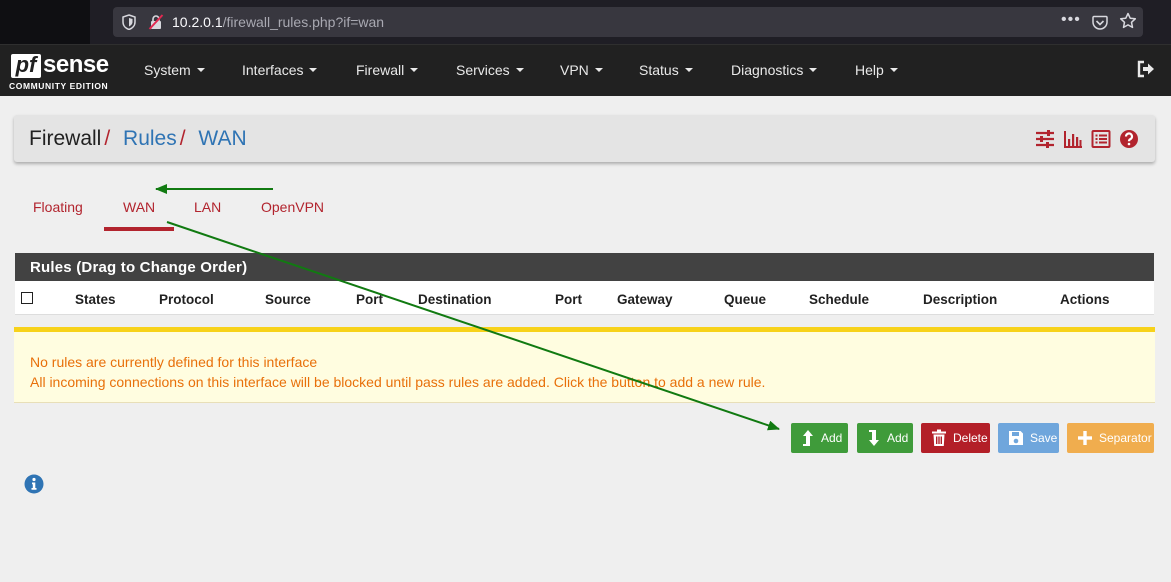  Describe the element at coordinates (129, 22) in the screenshot. I see `shield-icon` at that location.